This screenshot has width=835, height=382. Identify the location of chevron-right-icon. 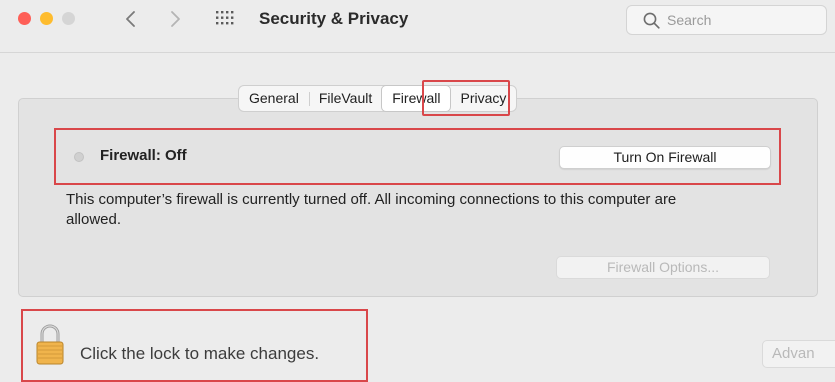
(175, 19).